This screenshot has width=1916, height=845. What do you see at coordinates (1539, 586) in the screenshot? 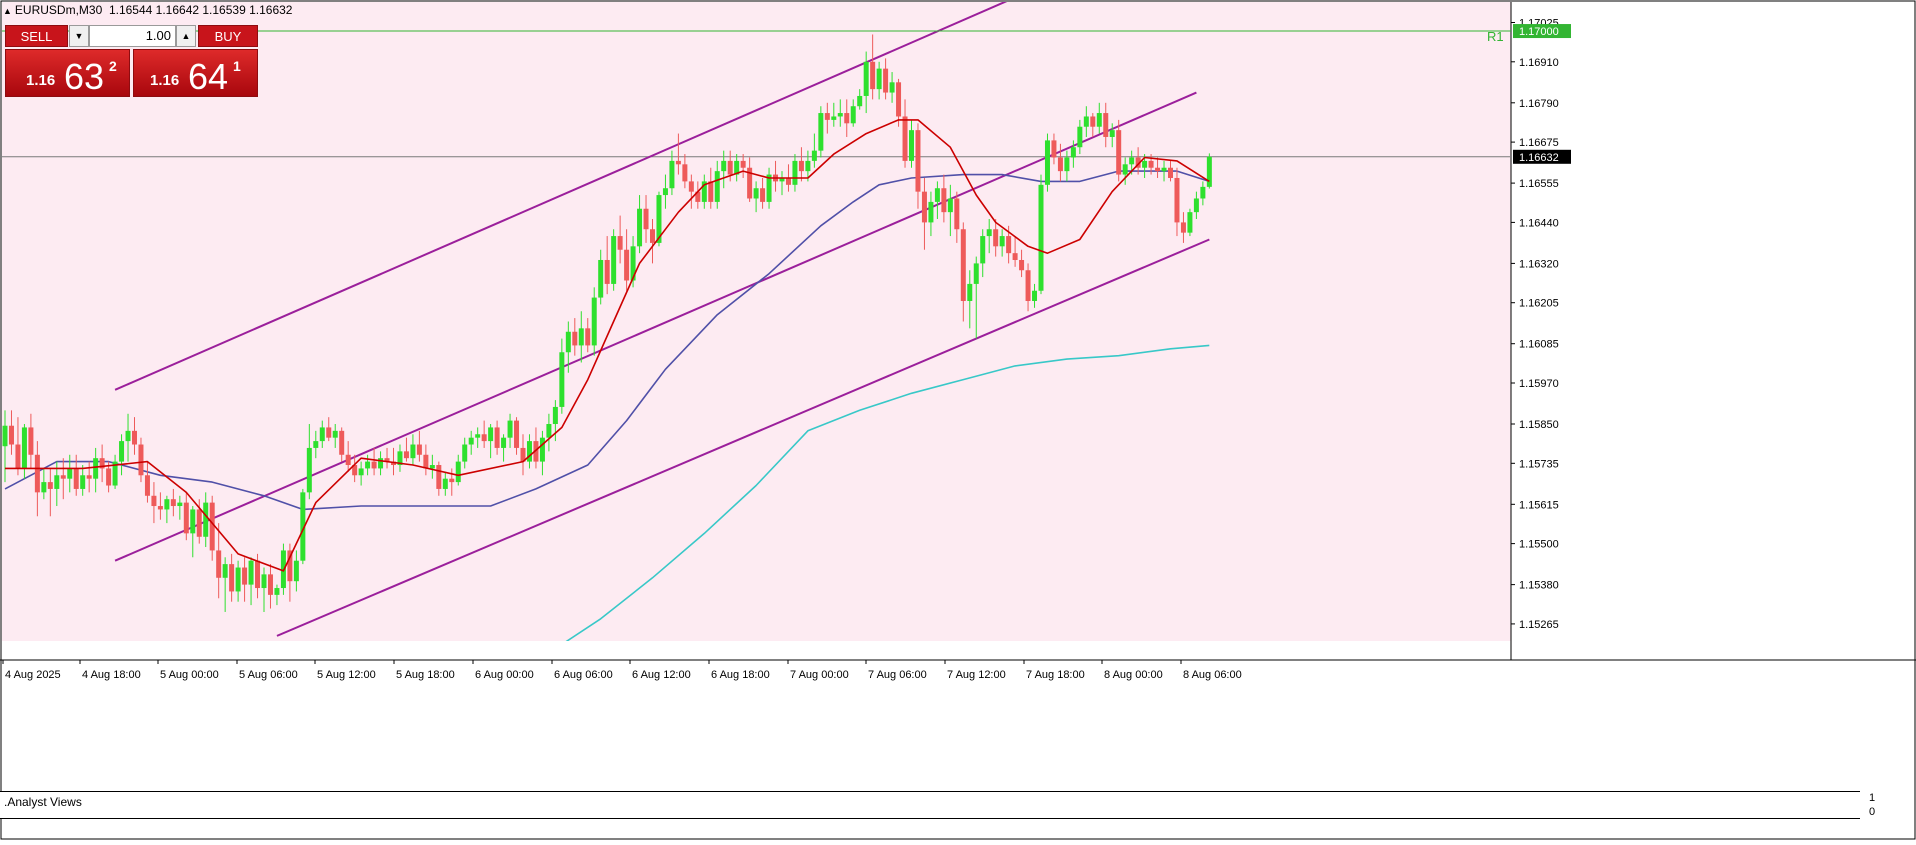
I see `y-tick-label: 1.15380` at bounding box center [1539, 586].